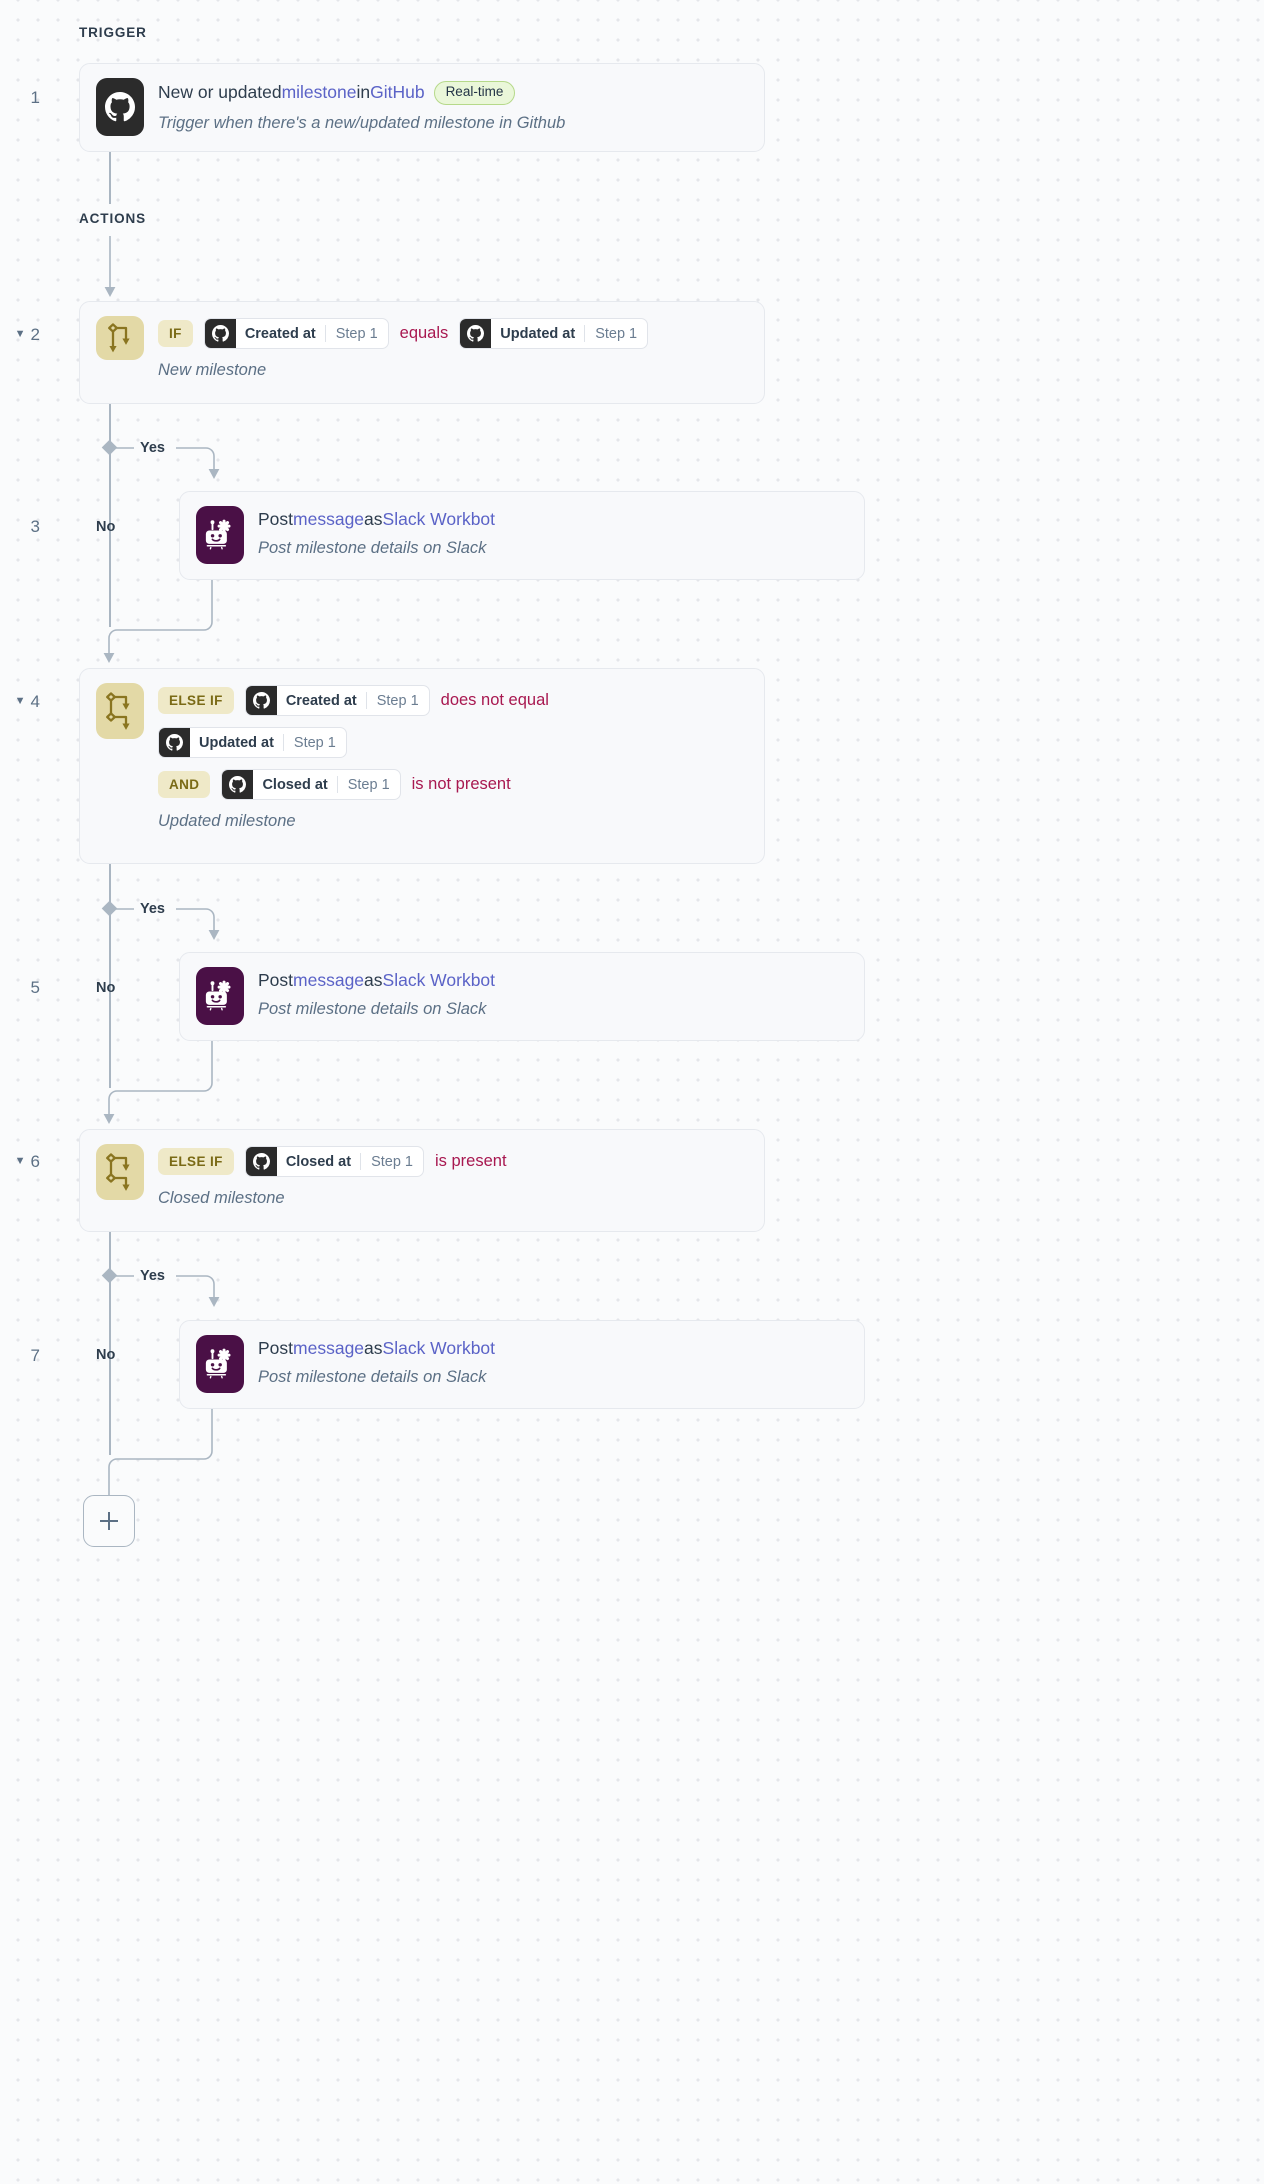 The height and width of the screenshot is (2184, 1264). Describe the element at coordinates (106, 527) in the screenshot. I see `branch-label-no-step-2: No` at that location.